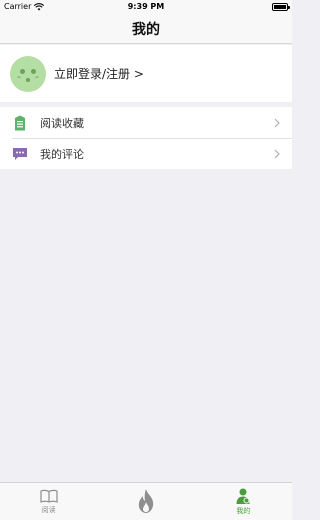 The image size is (320, 520). I want to click on battery-icon, so click(281, 7).